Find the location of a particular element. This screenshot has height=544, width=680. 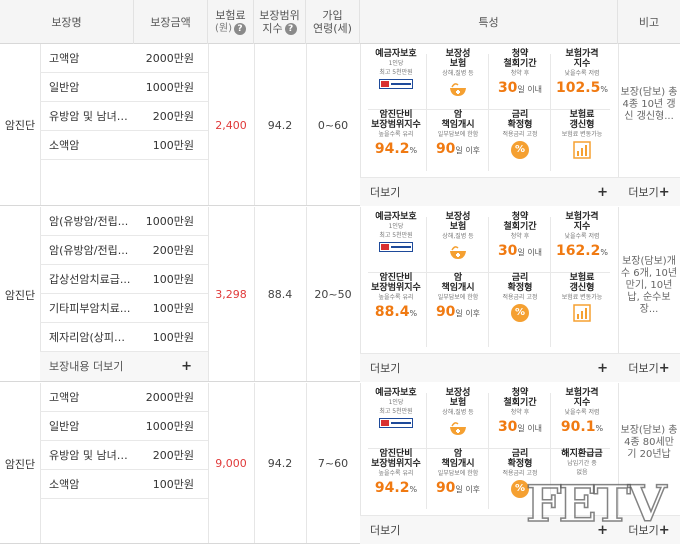

note-text: 보장(담보) 총 4종 80세만기 20년납 is located at coordinates (649, 442).